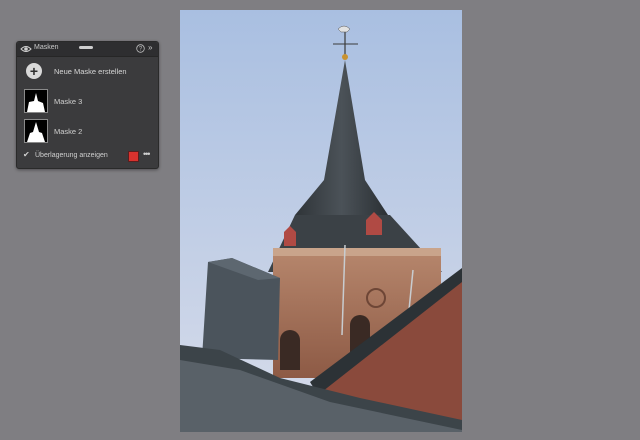  I want to click on plus-icon: +, so click(34, 71).